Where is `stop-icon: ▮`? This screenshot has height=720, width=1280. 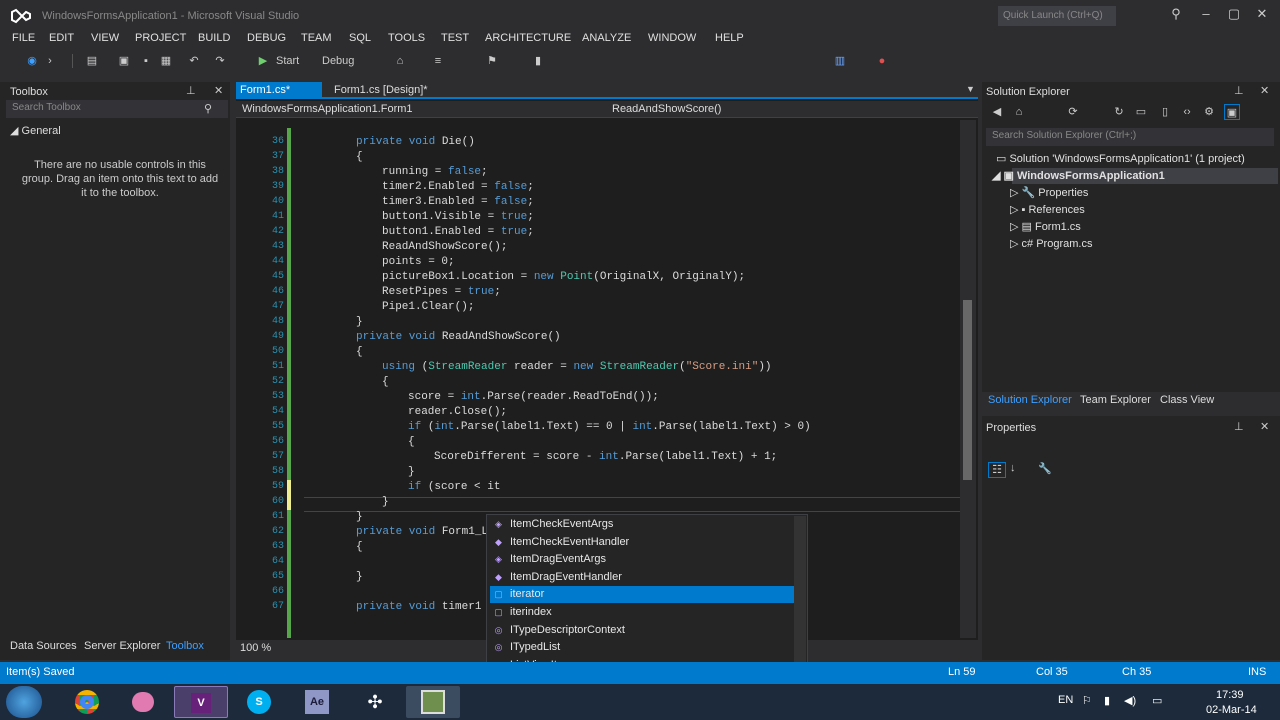
stop-icon: ▮ is located at coordinates (538, 61).